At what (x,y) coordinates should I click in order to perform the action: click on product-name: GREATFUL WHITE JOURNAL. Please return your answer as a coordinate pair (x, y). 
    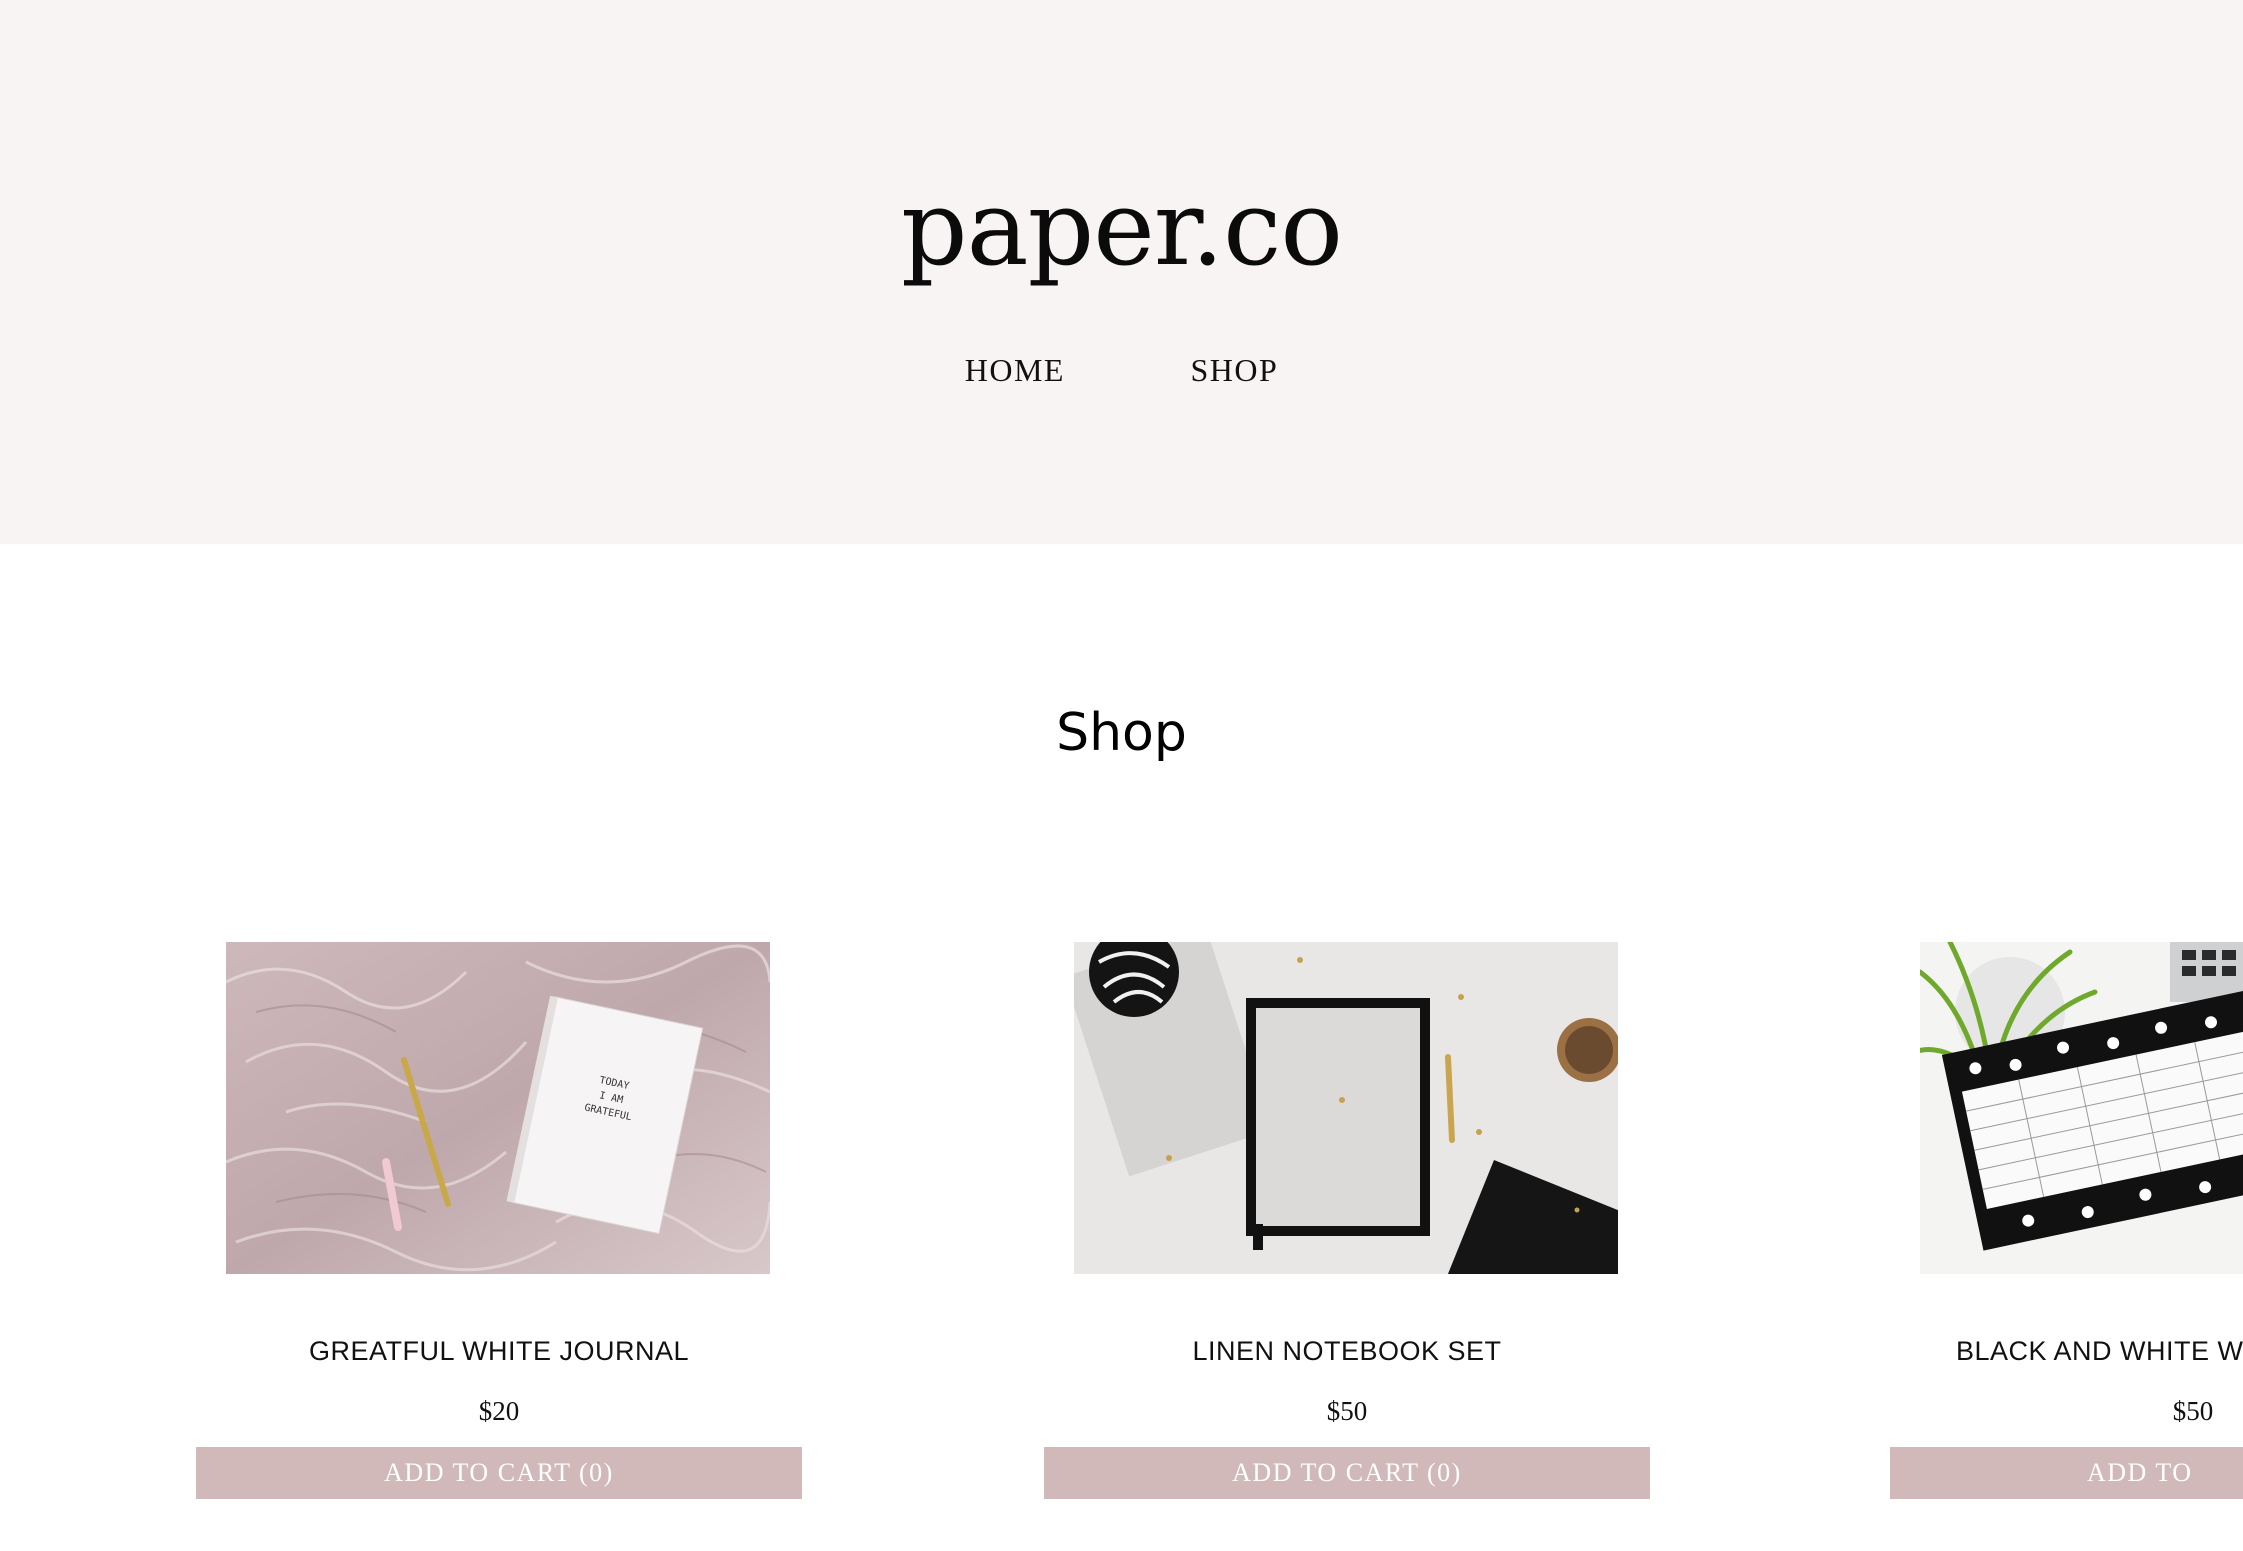
    Looking at the image, I should click on (499, 1351).